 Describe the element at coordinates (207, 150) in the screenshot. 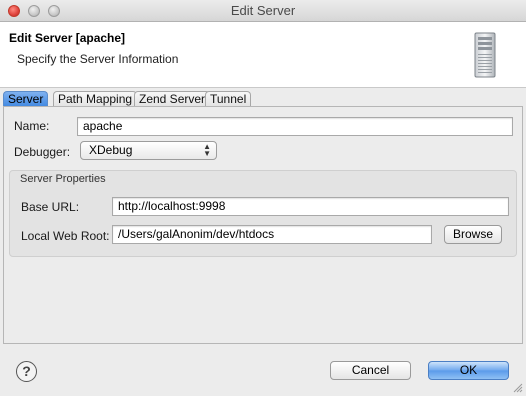

I see `select-arrows-icon: ▲ ▼` at that location.